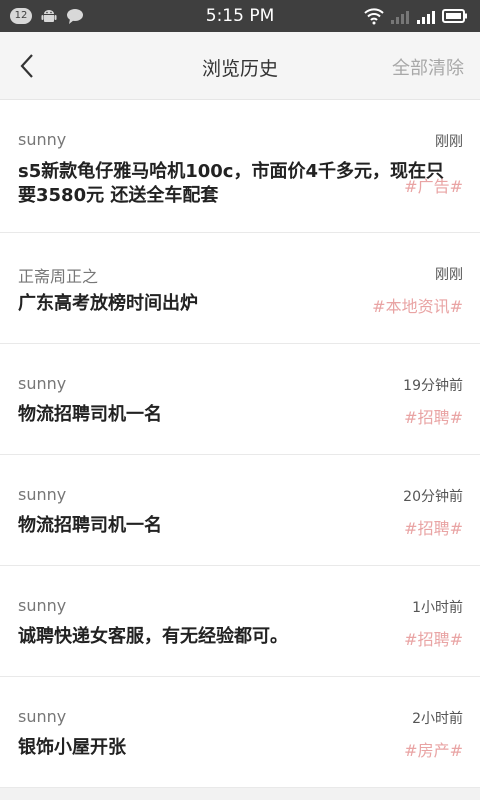 The height and width of the screenshot is (800, 480). Describe the element at coordinates (433, 186) in the screenshot. I see `item-tag: #广告#` at that location.